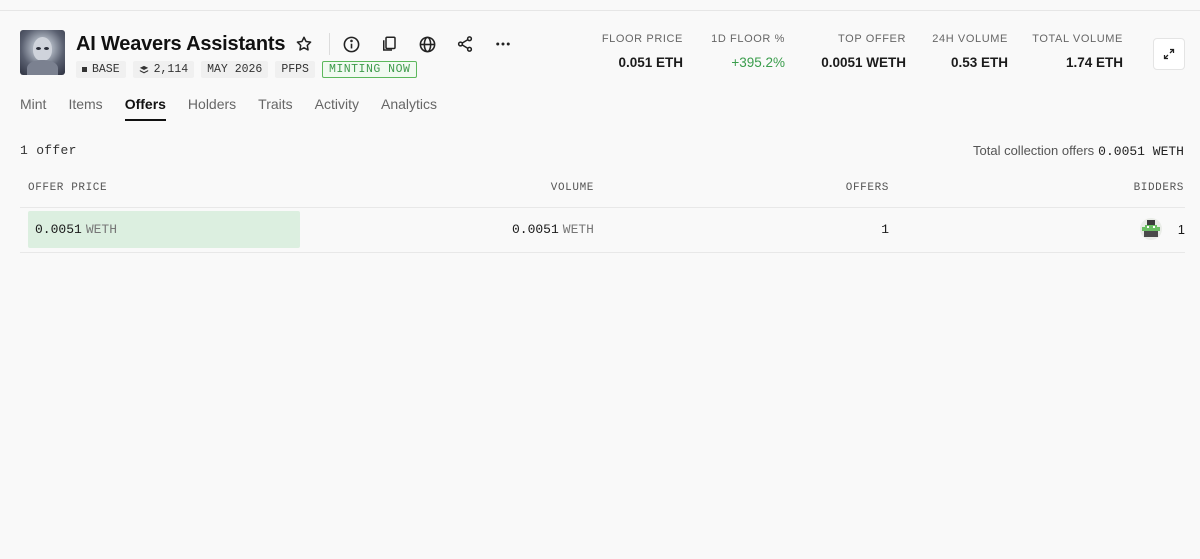  Describe the element at coordinates (42, 52) in the screenshot. I see `collection-avatar` at that location.